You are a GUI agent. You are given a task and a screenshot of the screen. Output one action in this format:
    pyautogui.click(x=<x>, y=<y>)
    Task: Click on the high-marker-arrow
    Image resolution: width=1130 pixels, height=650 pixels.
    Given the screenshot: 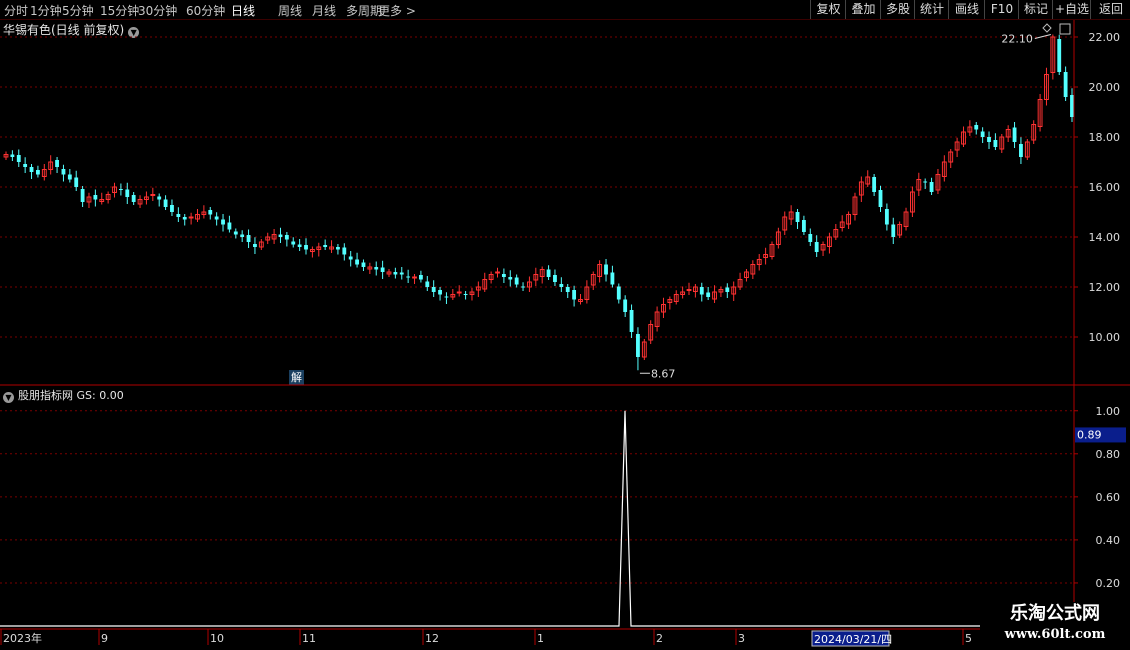 What is the action you would take?
    pyautogui.click(x=1042, y=36)
    